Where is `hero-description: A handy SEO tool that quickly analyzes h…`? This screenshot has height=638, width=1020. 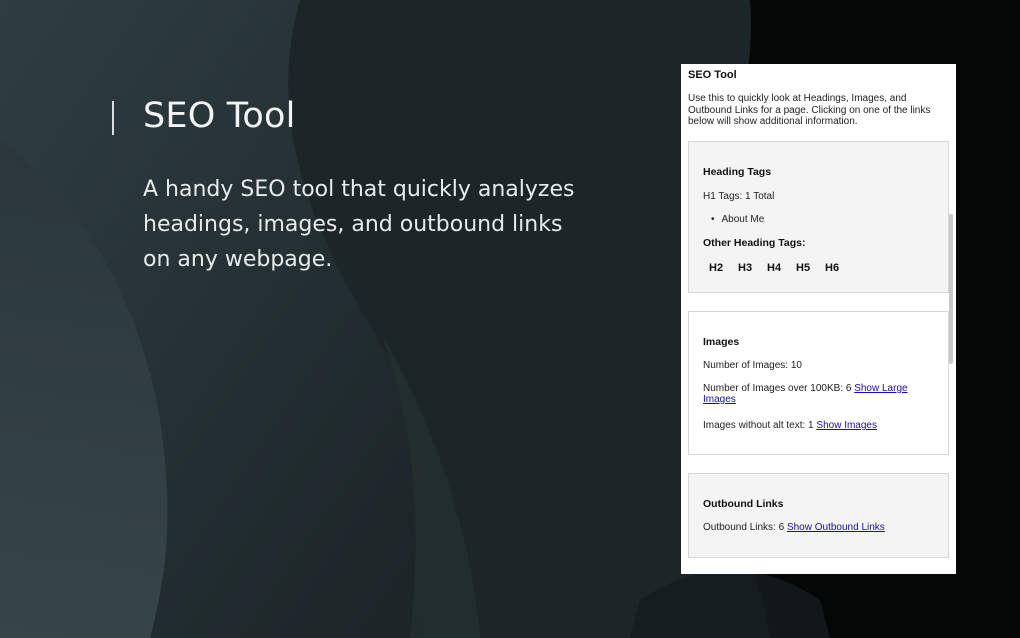 hero-description: A handy SEO tool that quickly analyzes h… is located at coordinates (359, 224).